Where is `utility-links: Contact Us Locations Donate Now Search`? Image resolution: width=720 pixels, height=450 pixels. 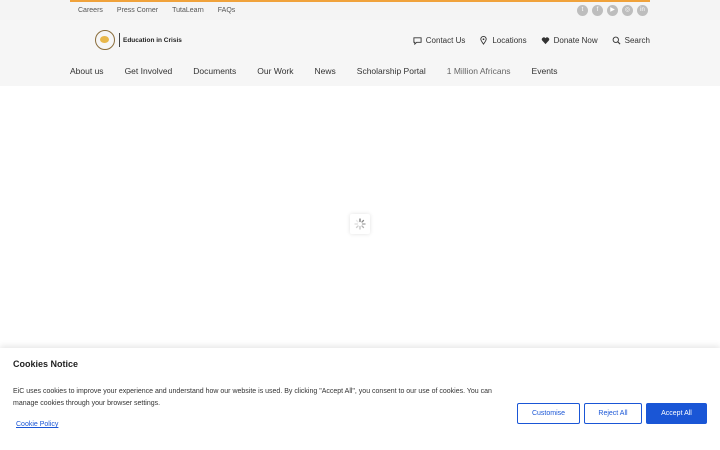
utility-links: Contact Us Locations Donate Now Search is located at coordinates (531, 40).